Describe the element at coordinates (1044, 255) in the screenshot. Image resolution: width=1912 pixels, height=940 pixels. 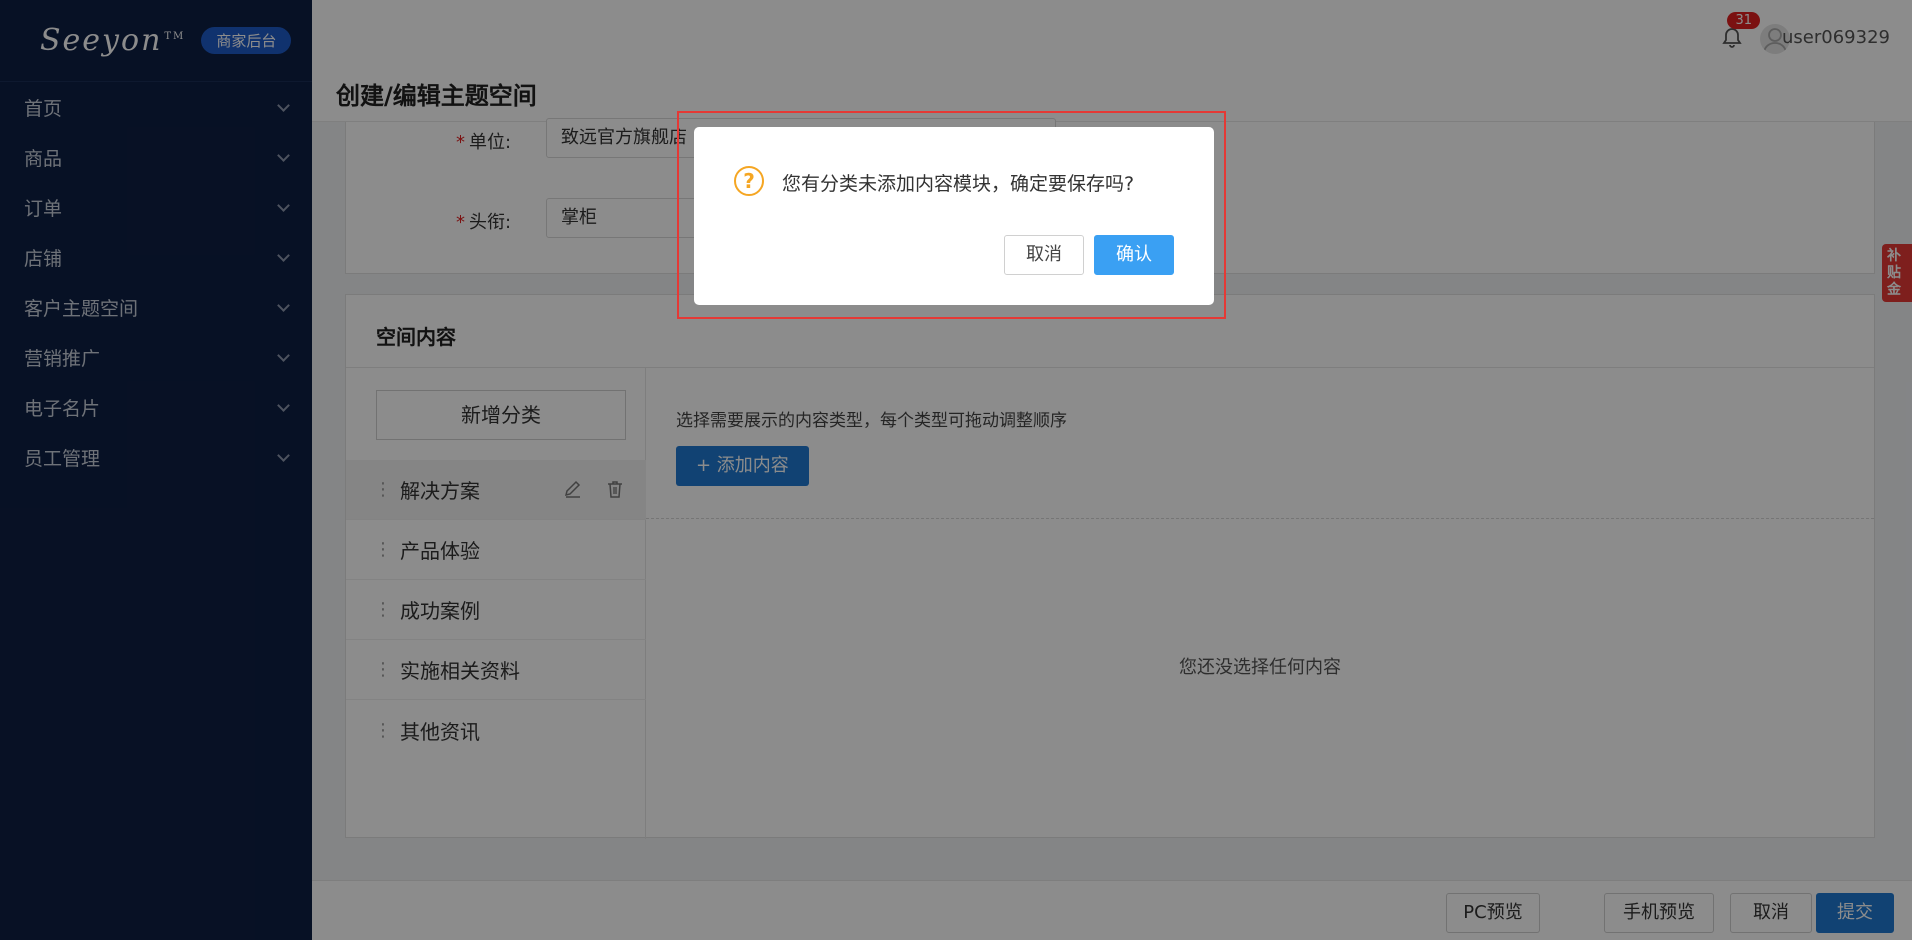
I see `dialog-cancel-button: 取消` at that location.